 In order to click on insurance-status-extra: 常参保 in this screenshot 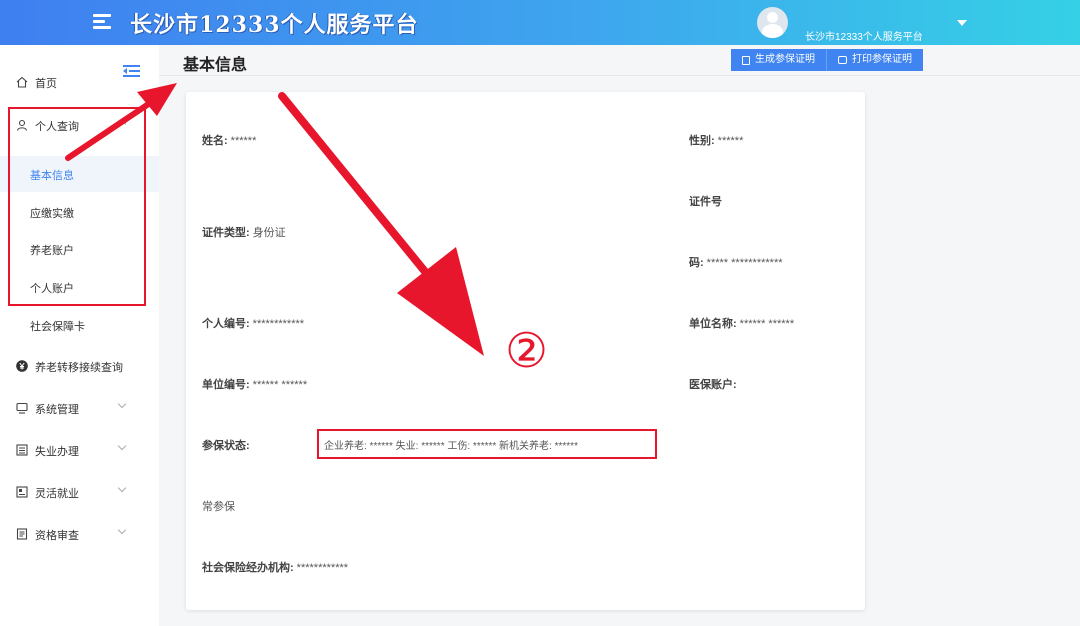, I will do `click(218, 506)`.